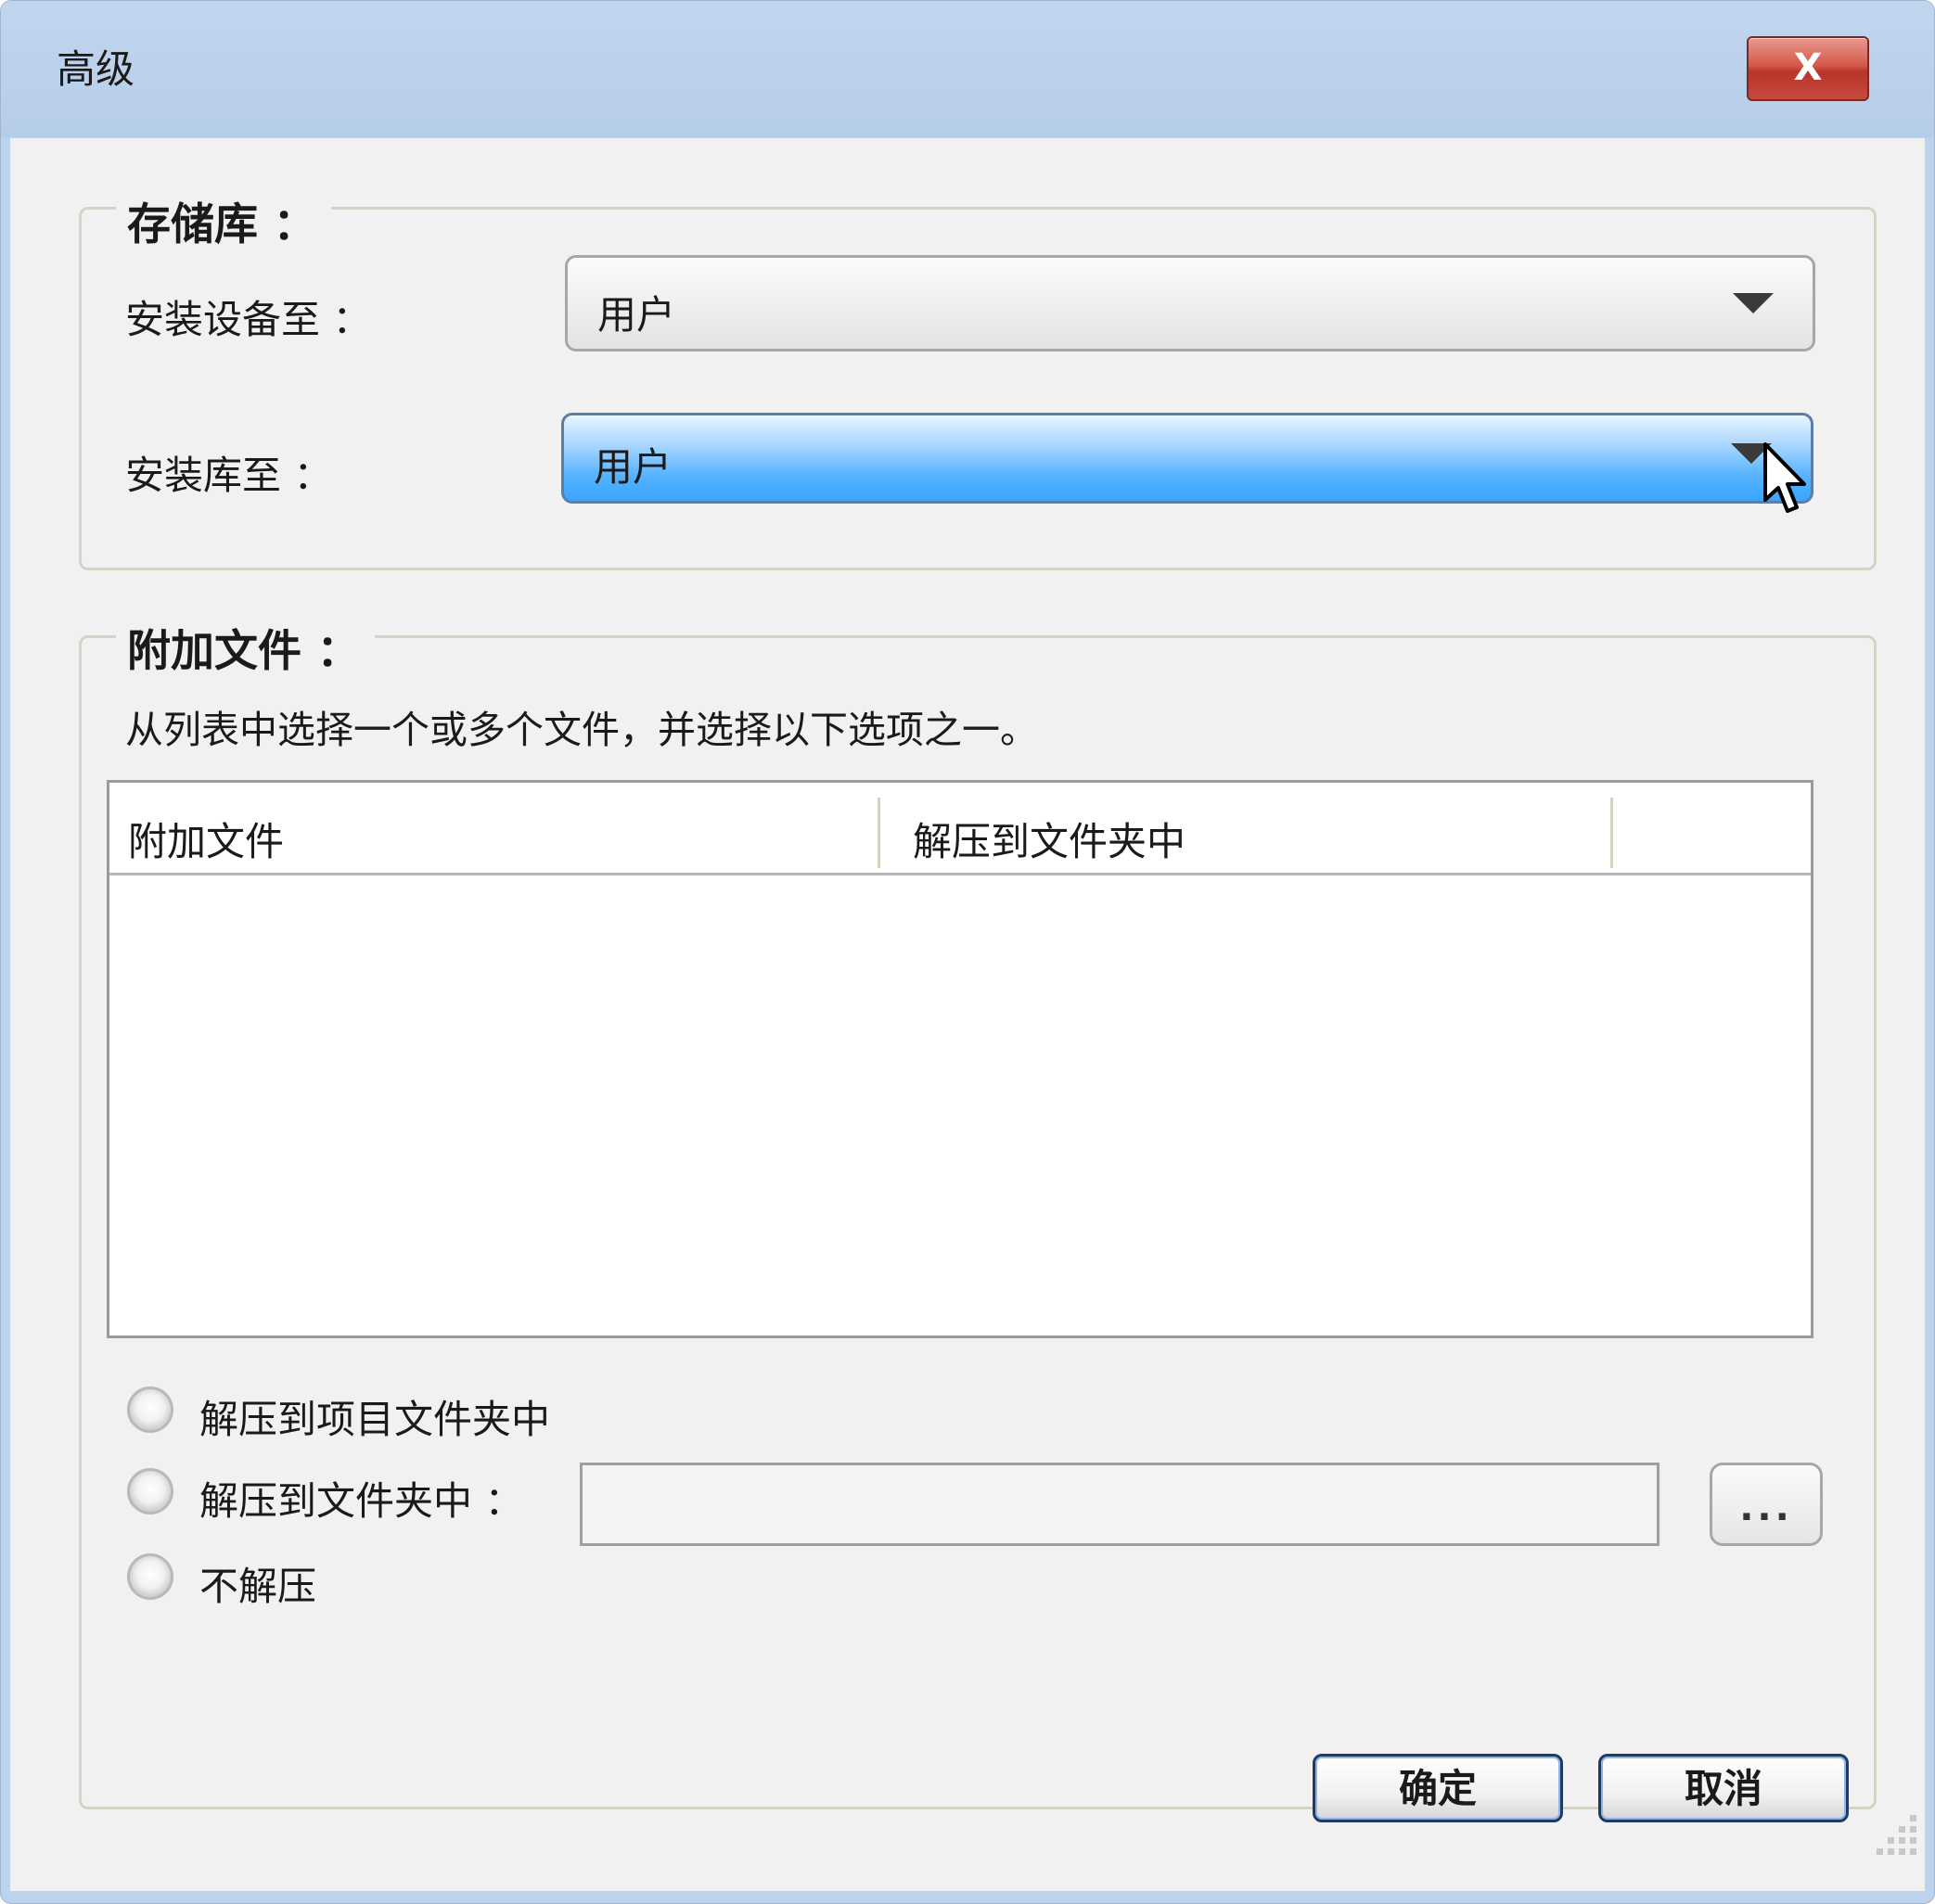 The height and width of the screenshot is (1904, 1935). Describe the element at coordinates (249, 319) in the screenshot. I see `install-device-label: 安装设备至 ：` at that location.